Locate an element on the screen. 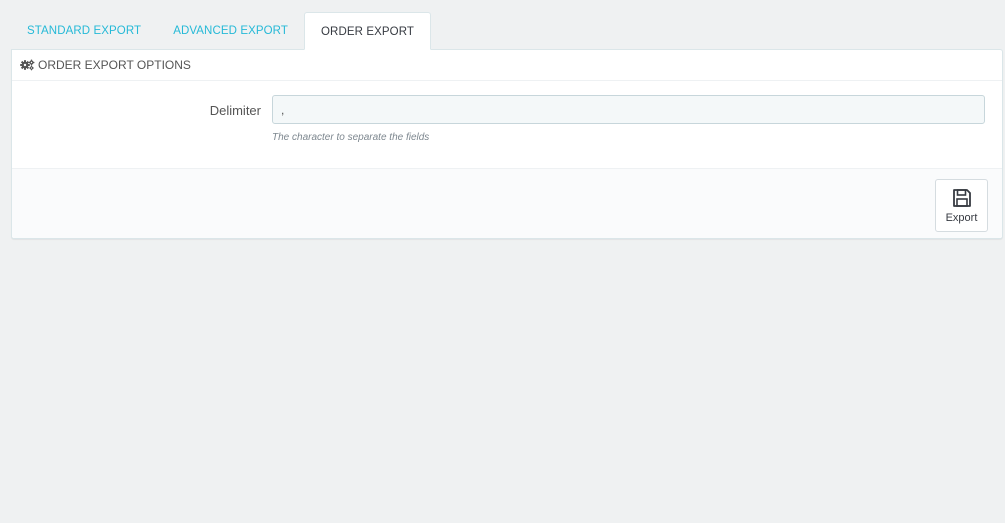 The height and width of the screenshot is (523, 1005). panel-footer: Export is located at coordinates (507, 203).